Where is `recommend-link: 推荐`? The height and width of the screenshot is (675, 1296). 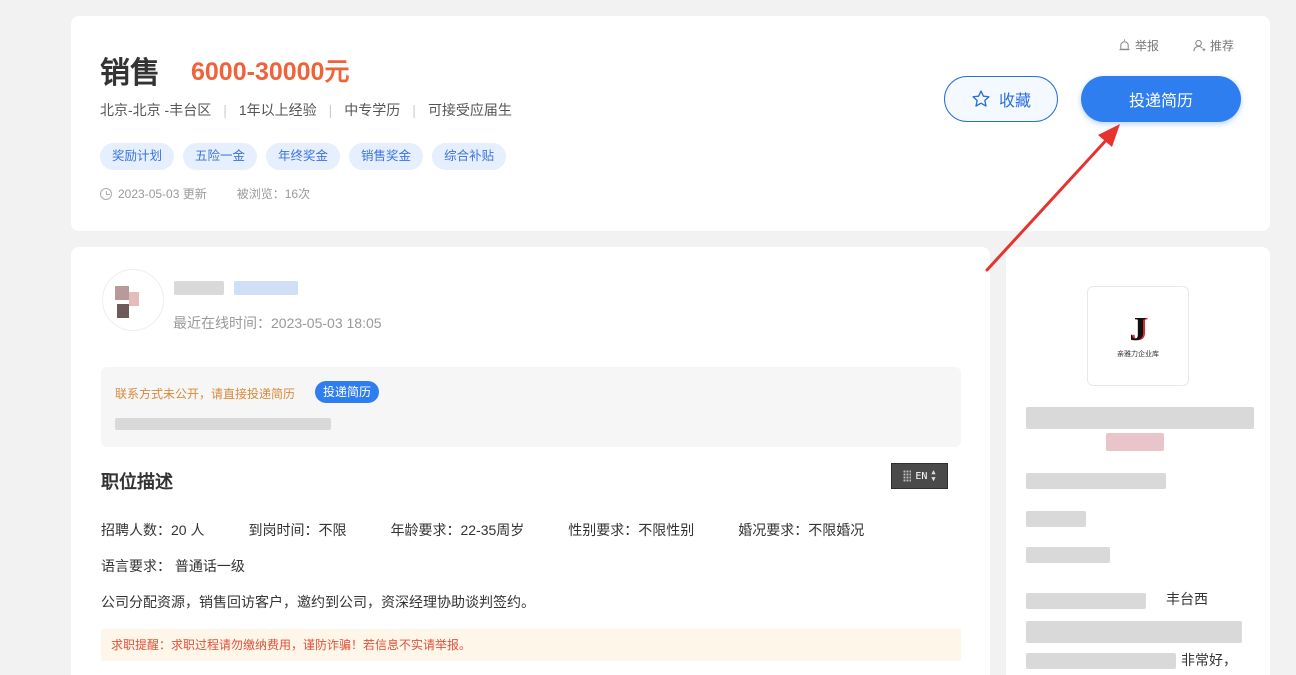 recommend-link: 推荐 is located at coordinates (1213, 45).